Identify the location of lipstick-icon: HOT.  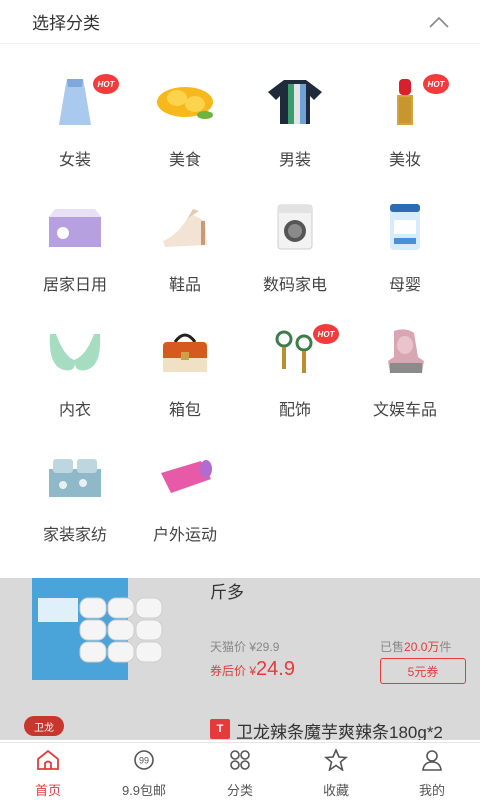
(411, 102).